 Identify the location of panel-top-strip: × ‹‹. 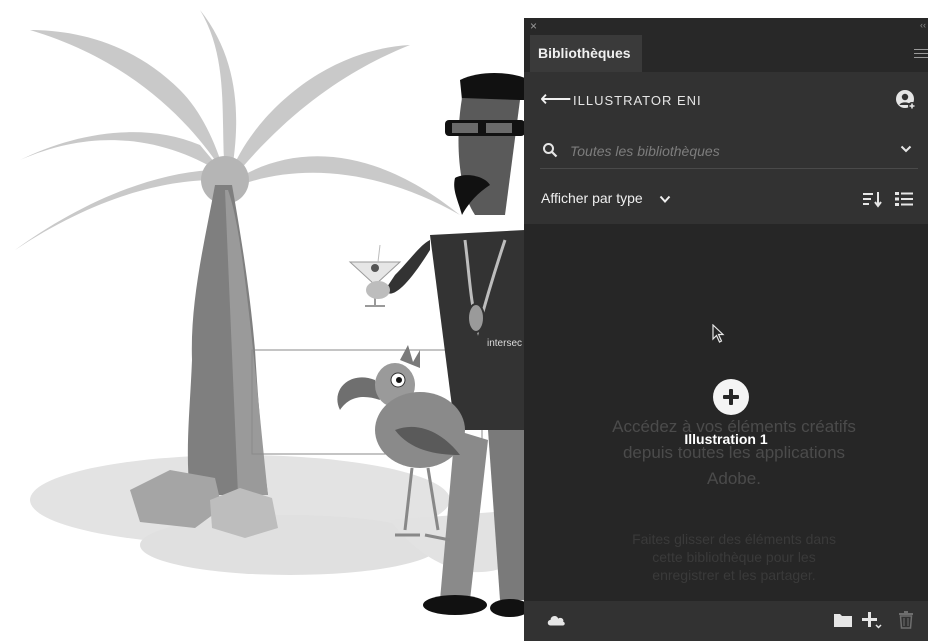
(726, 26).